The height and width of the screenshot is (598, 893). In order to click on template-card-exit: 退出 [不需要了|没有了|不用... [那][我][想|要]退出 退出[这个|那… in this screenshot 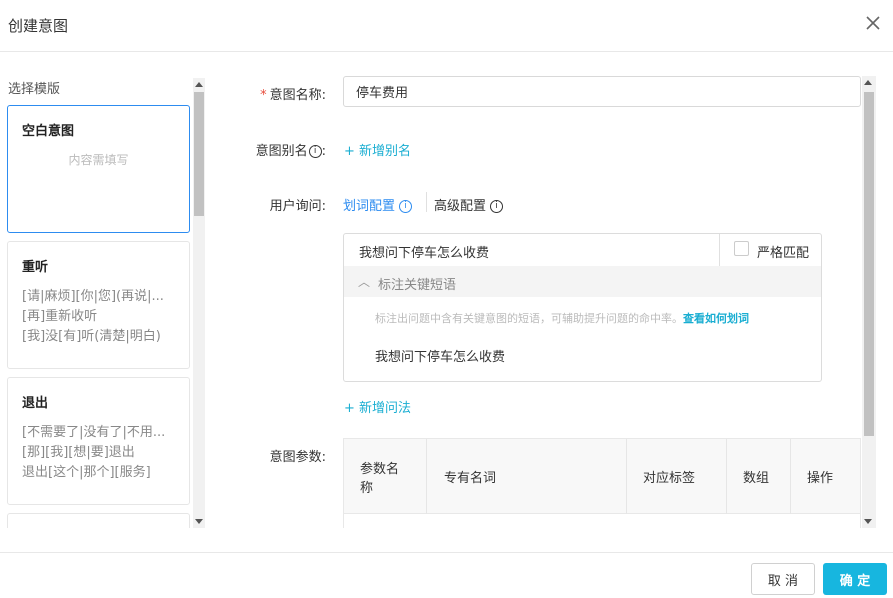, I will do `click(98, 441)`.